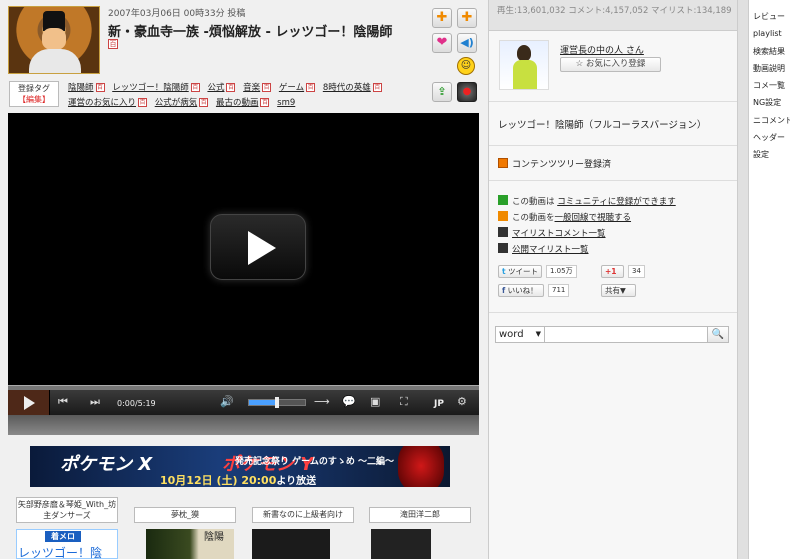  Describe the element at coordinates (462, 402) in the screenshot. I see `settings-gear-icon: ⚙` at that location.